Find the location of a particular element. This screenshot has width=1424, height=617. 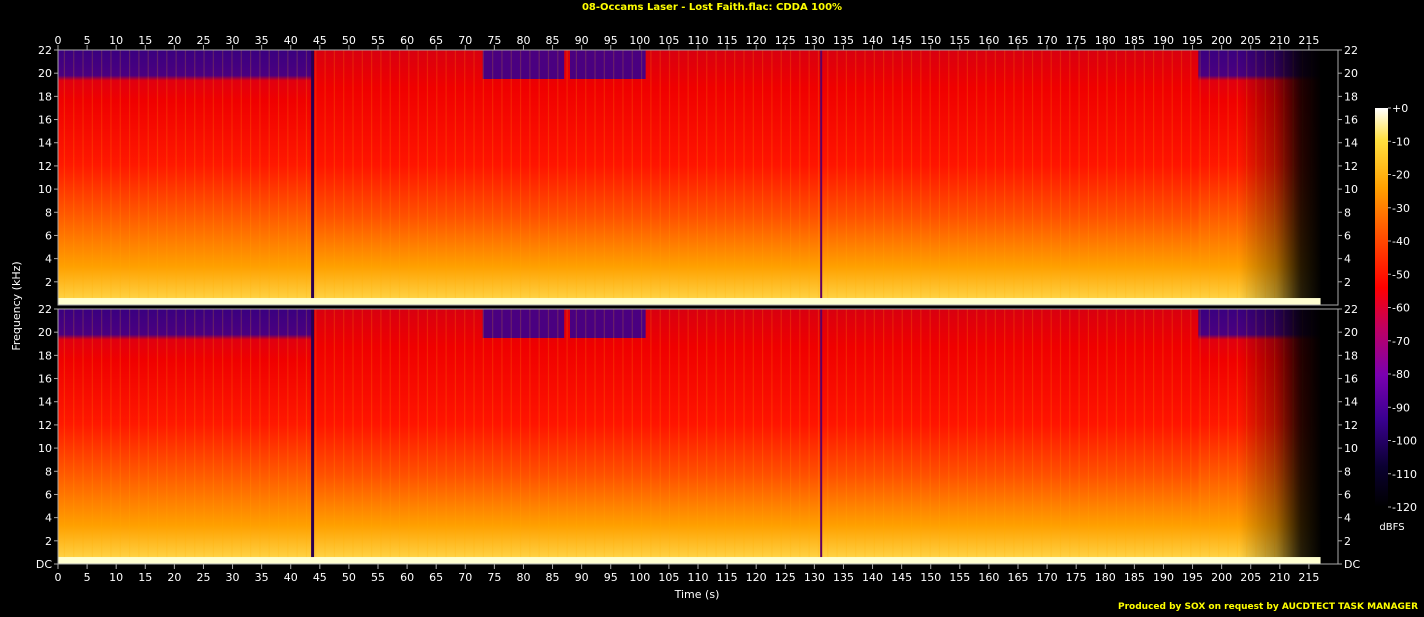

x-tick-label-top: 165 is located at coordinates (1018, 40).